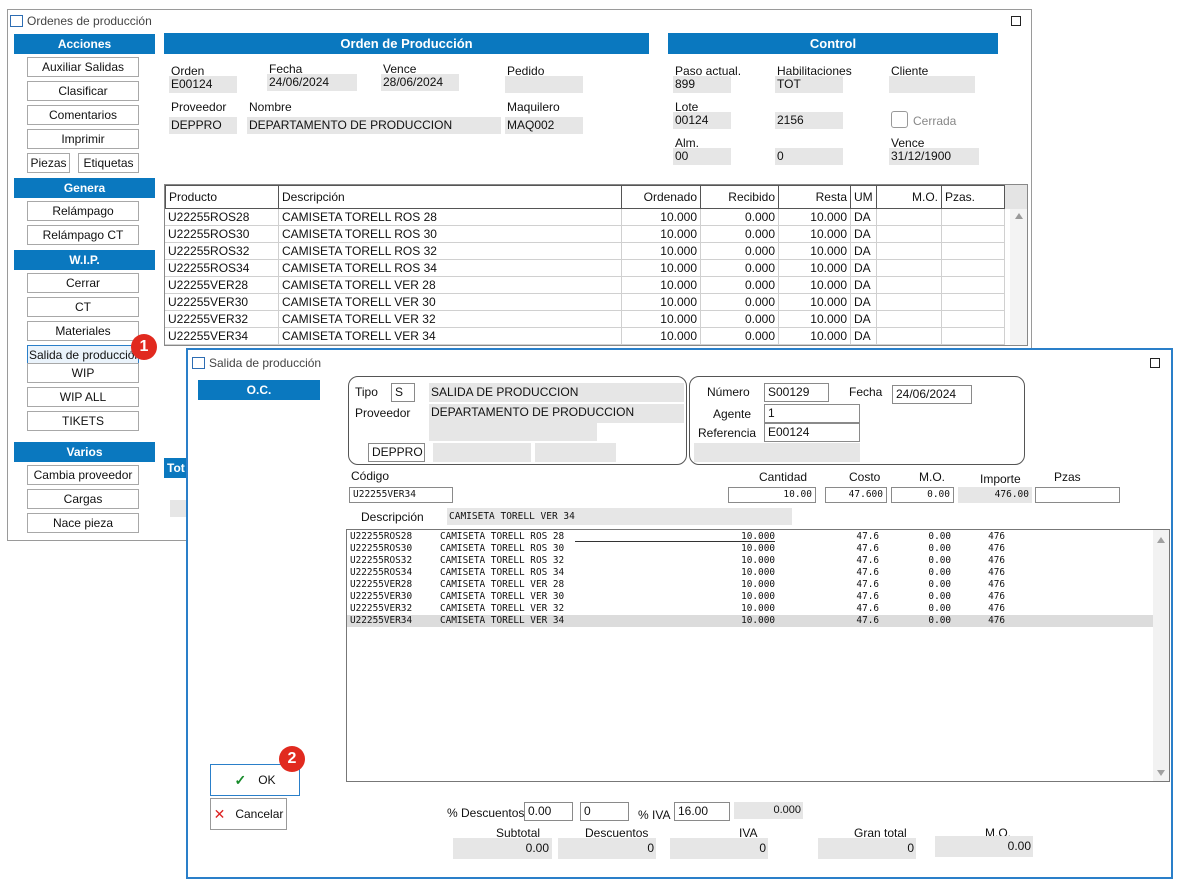  I want to click on col-ordenado: Ordenado, so click(661, 197).